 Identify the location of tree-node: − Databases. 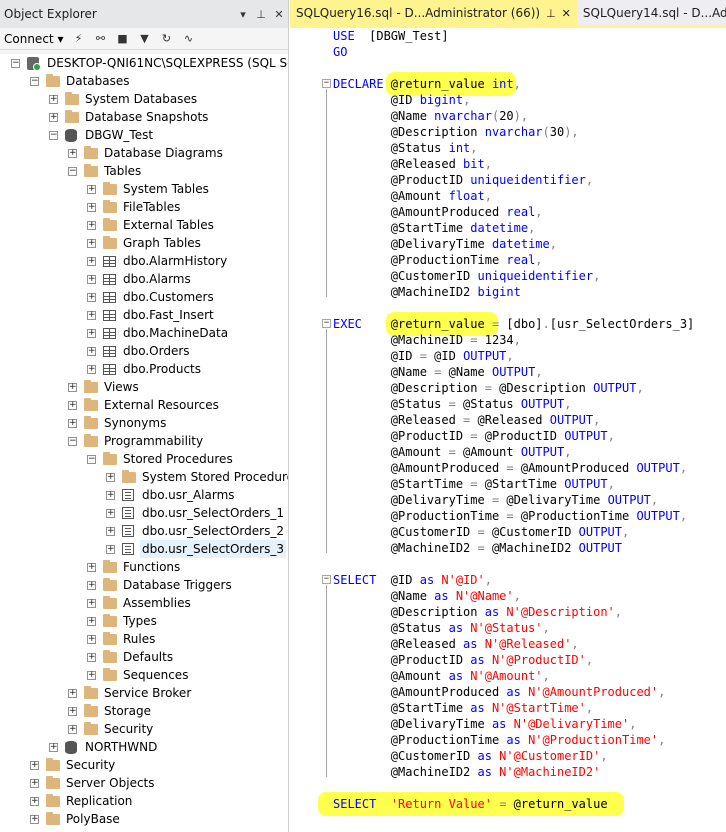
(144, 81).